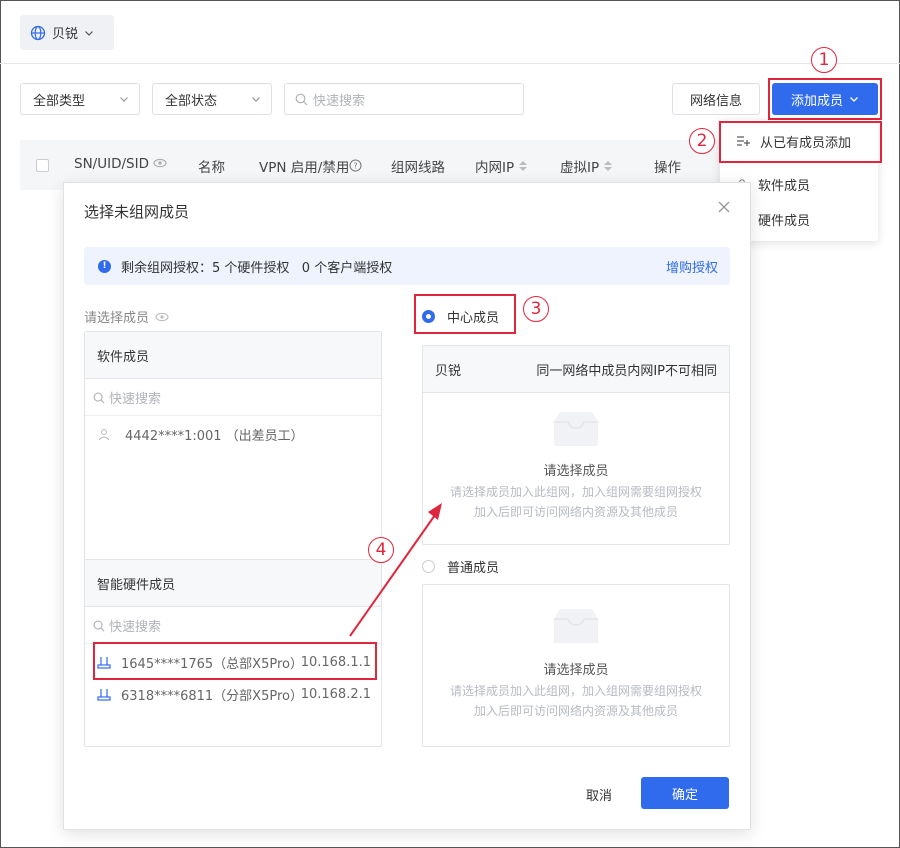 The width and height of the screenshot is (900, 848). What do you see at coordinates (59, 101) in the screenshot?
I see `type-filter-value: 全部类型` at bounding box center [59, 101].